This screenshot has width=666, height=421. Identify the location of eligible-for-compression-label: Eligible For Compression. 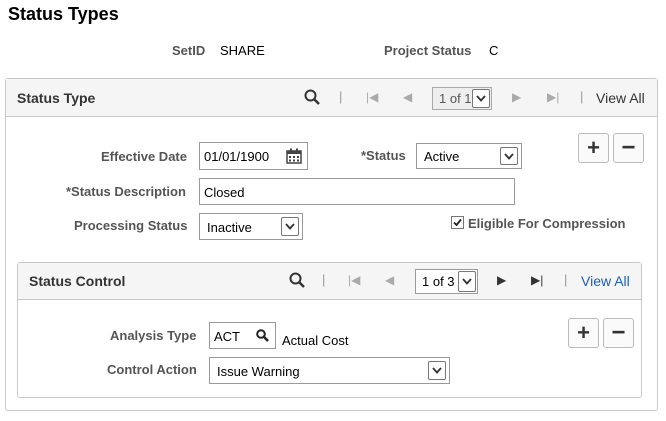
(547, 223).